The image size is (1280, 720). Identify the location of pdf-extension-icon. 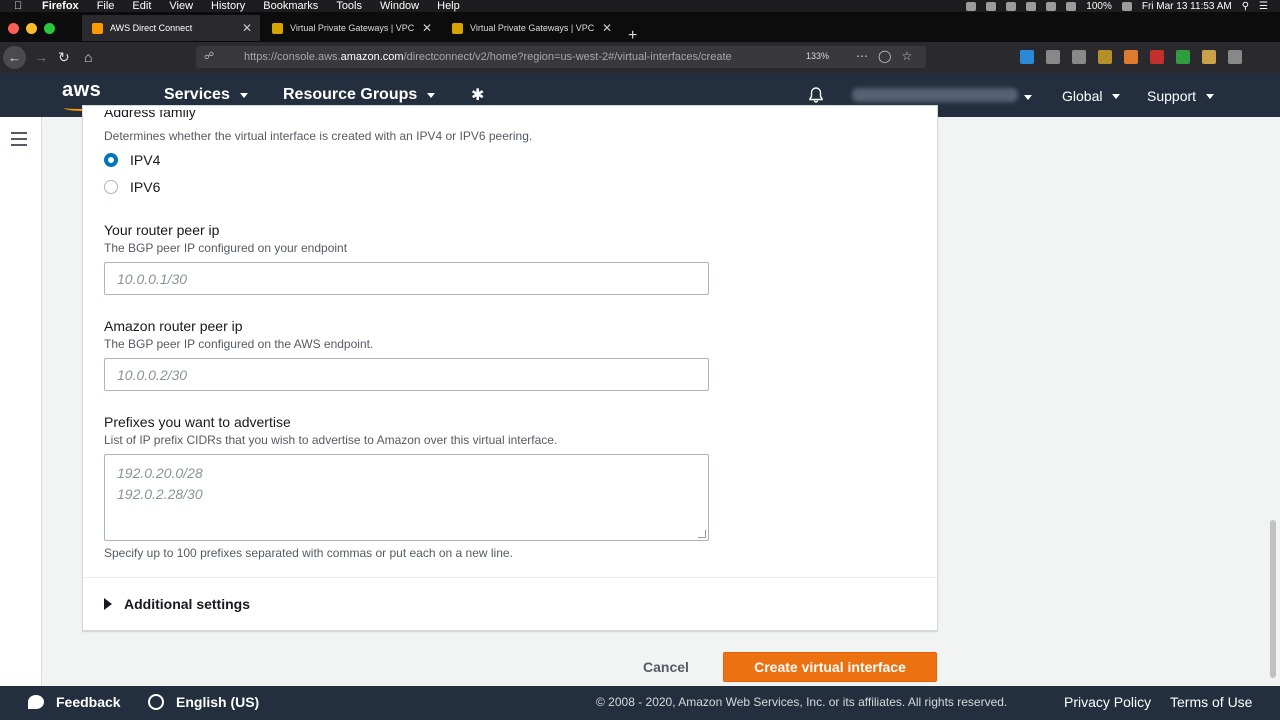
(1157, 57).